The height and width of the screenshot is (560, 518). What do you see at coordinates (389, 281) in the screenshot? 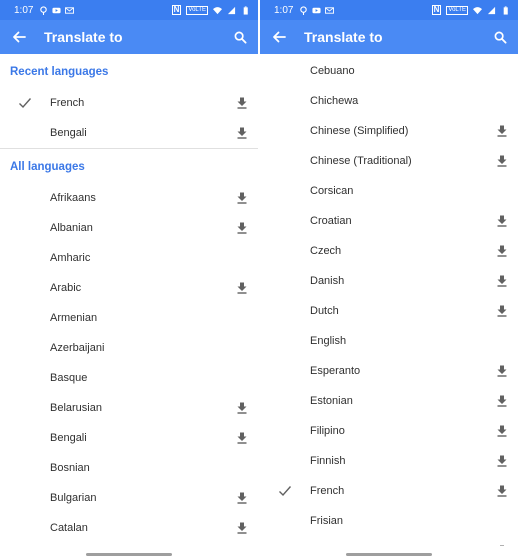
I see `language-row: Danish` at bounding box center [389, 281].